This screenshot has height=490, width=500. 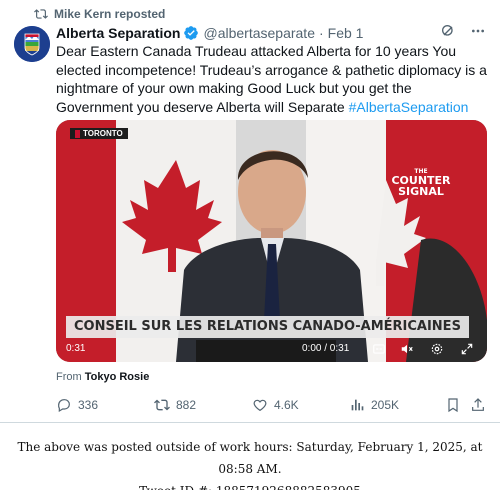 What do you see at coordinates (77, 405) in the screenshot?
I see `reply-button: 336` at bounding box center [77, 405].